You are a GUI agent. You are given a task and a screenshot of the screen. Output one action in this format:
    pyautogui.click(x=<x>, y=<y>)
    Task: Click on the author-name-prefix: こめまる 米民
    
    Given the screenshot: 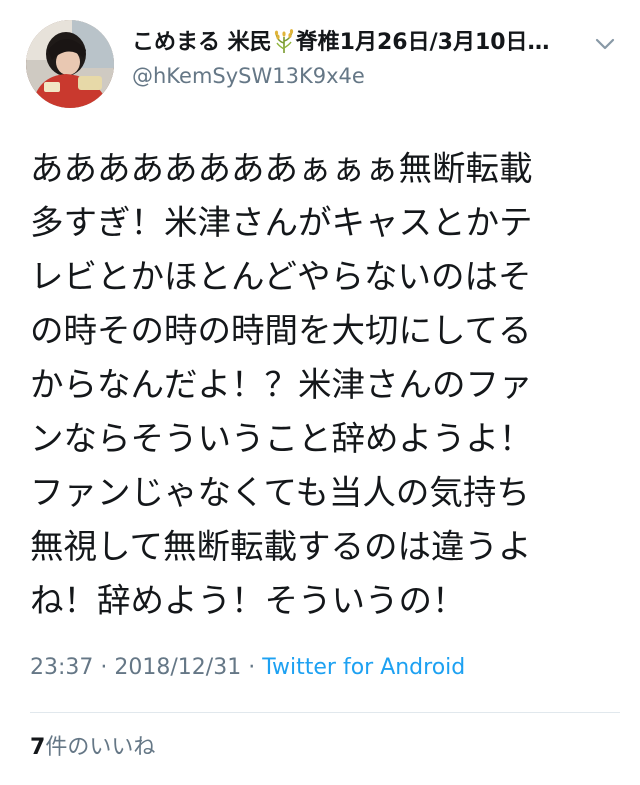 What is the action you would take?
    pyautogui.click(x=202, y=42)
    